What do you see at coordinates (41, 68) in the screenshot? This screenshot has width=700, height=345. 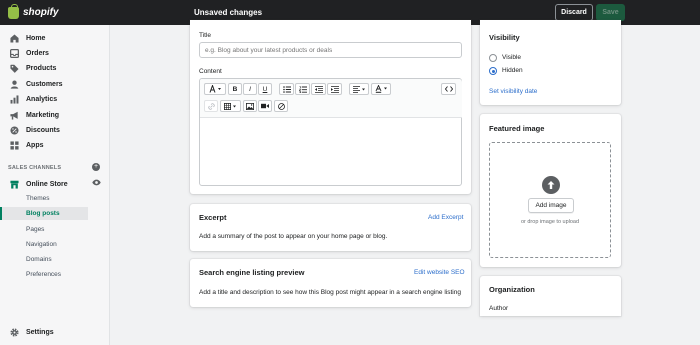 I see `sidebar-item-label: Products` at bounding box center [41, 68].